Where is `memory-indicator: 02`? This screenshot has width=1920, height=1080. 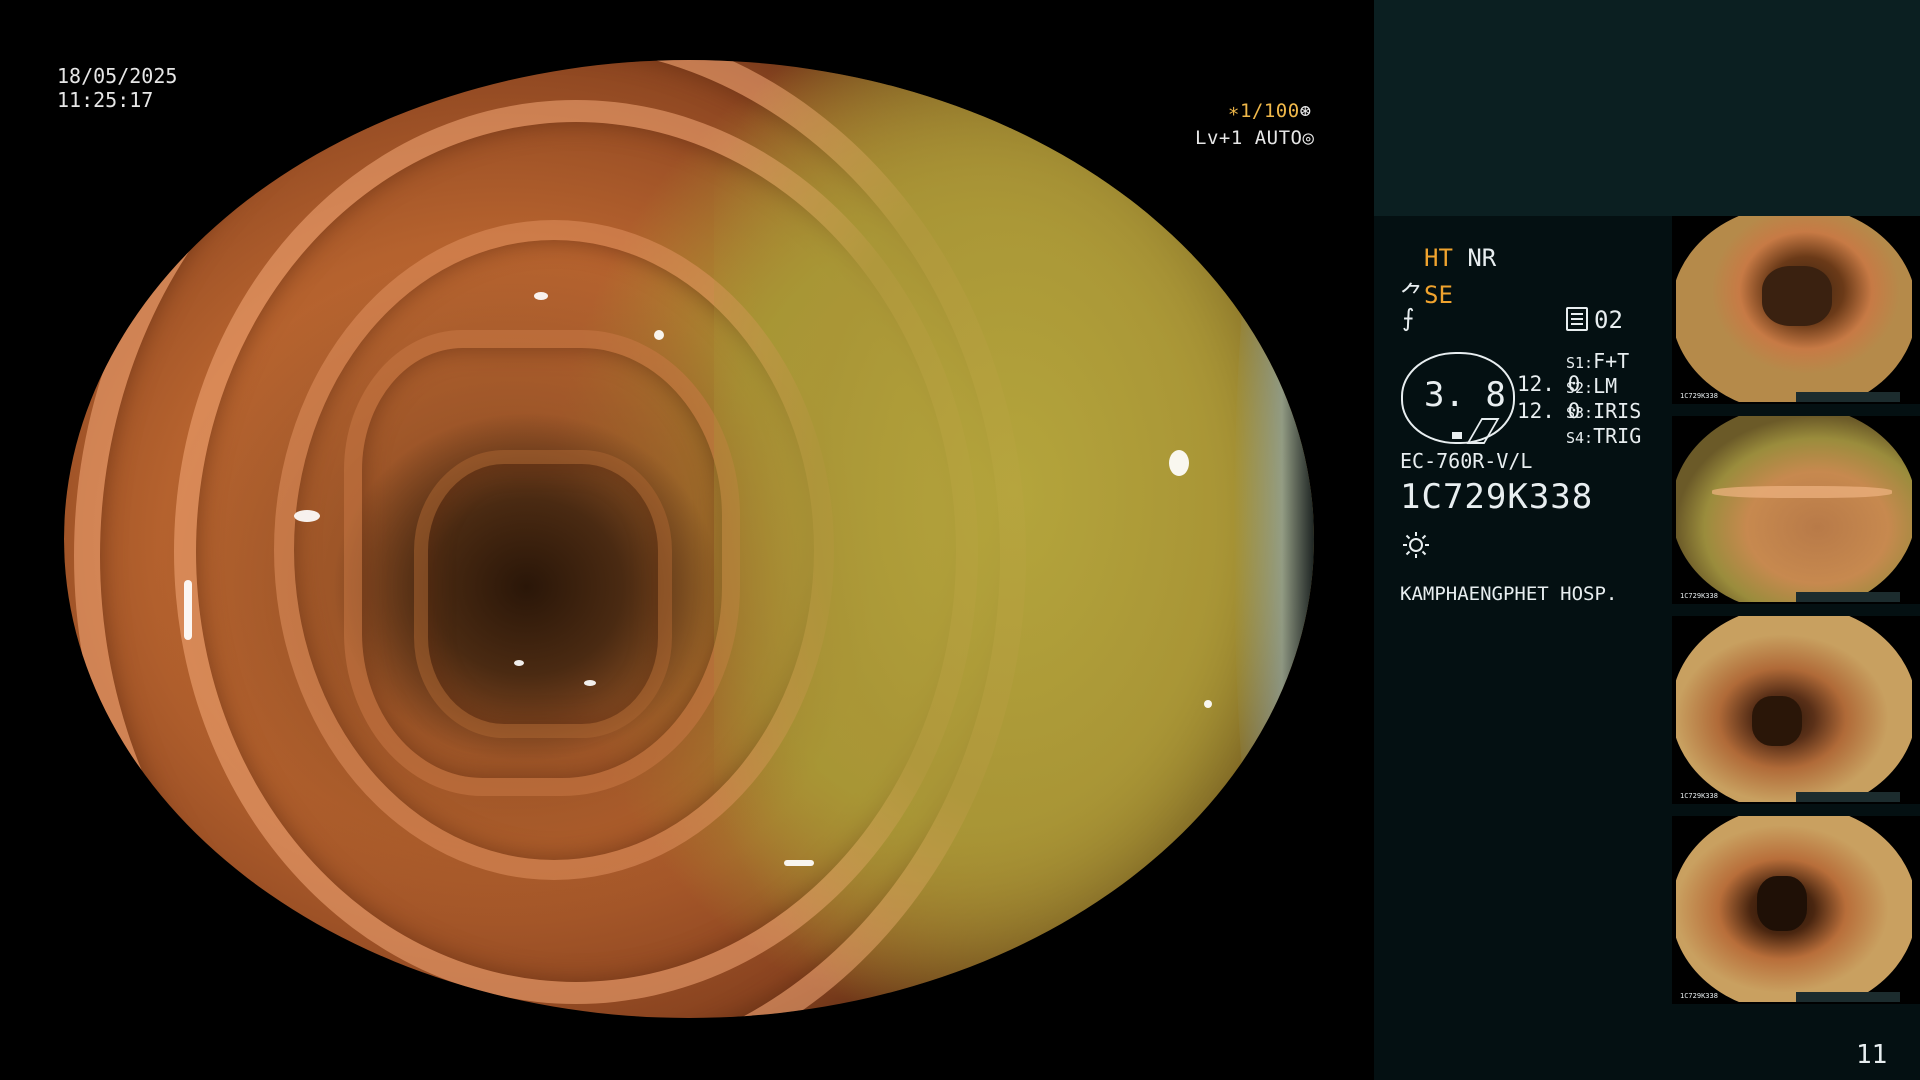
memory-indicator: 02 is located at coordinates (1594, 320).